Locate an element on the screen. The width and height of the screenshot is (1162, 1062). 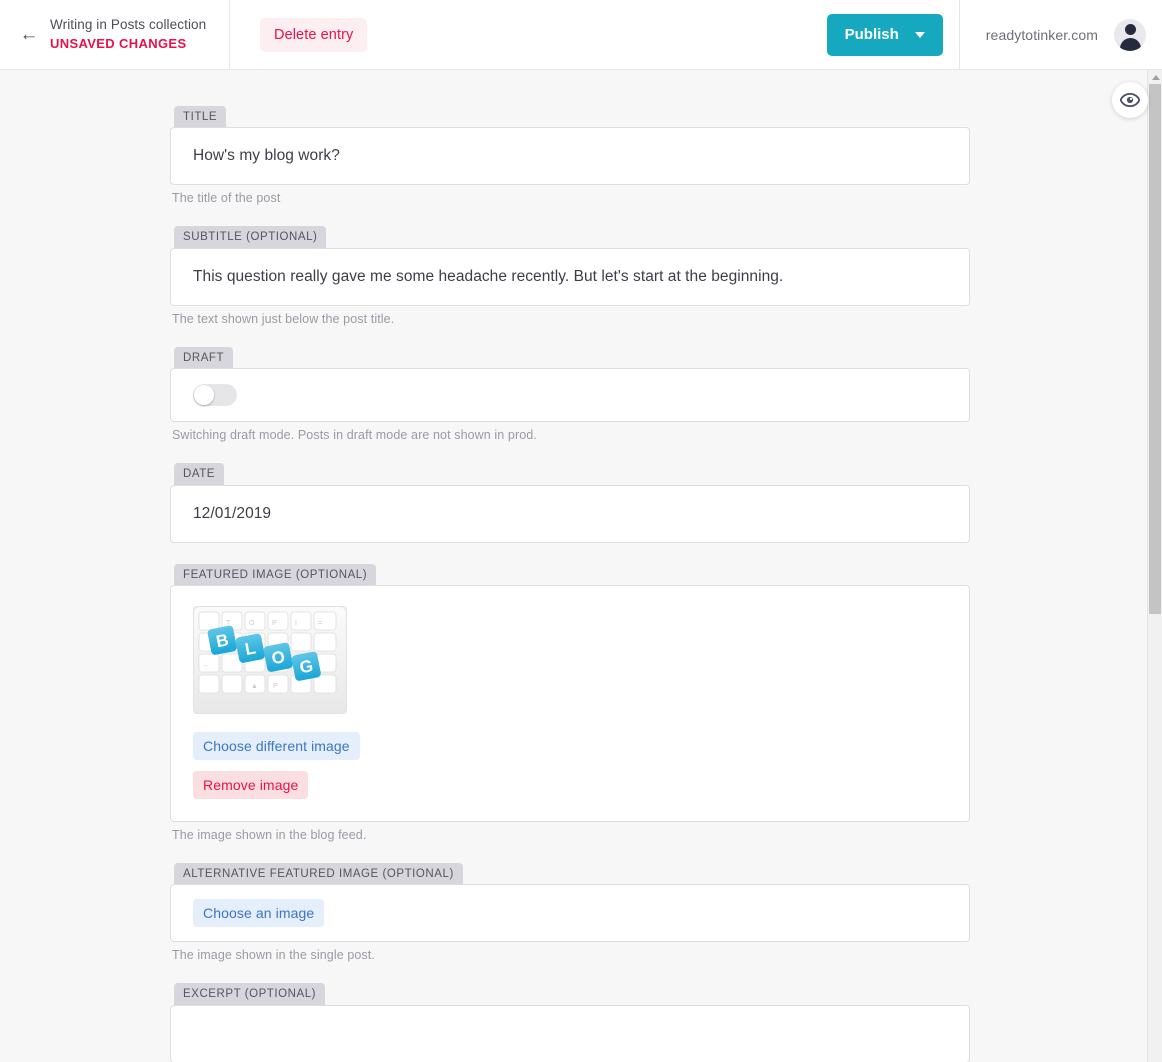
draft-toggle is located at coordinates (215, 395).